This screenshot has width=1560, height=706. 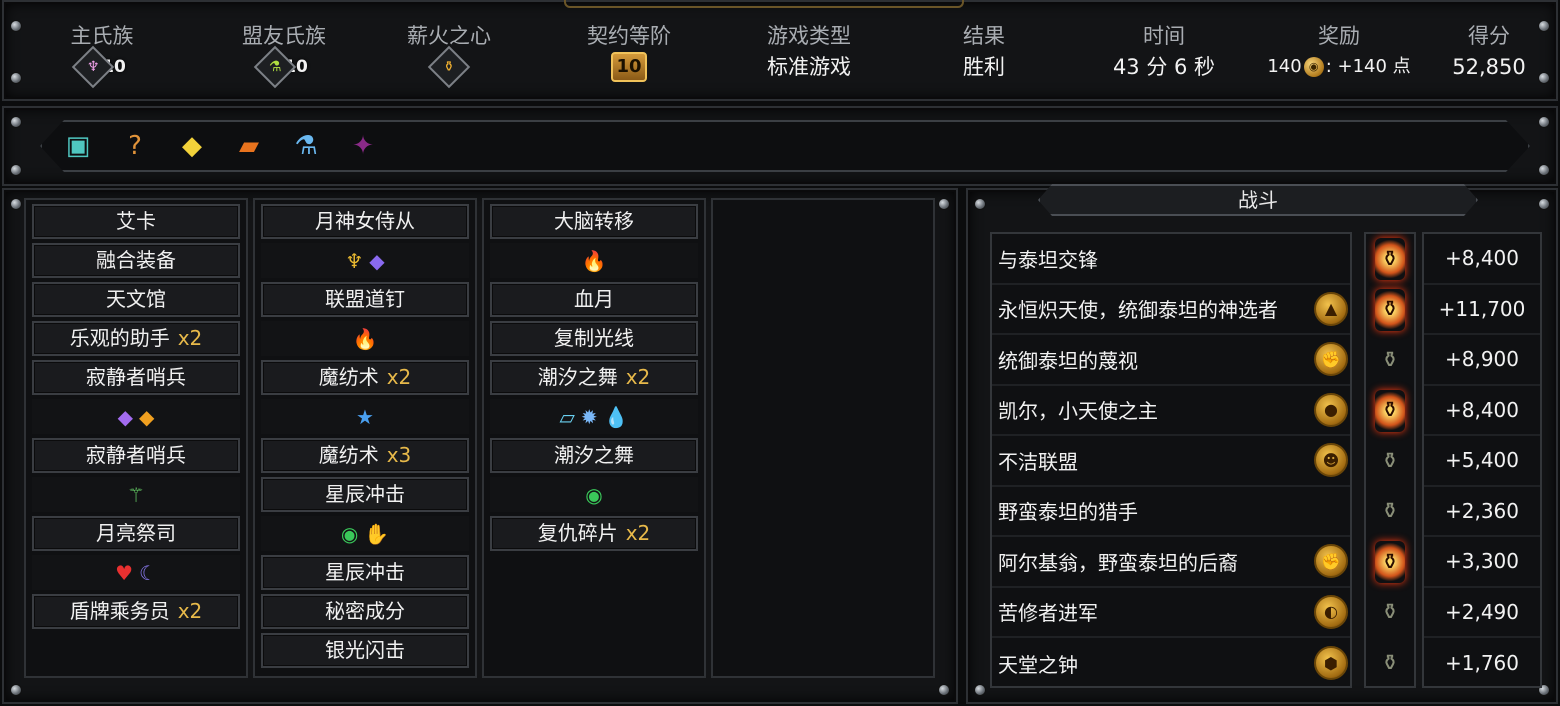 I want to click on battle-score: +5,400, so click(x=1482, y=461).